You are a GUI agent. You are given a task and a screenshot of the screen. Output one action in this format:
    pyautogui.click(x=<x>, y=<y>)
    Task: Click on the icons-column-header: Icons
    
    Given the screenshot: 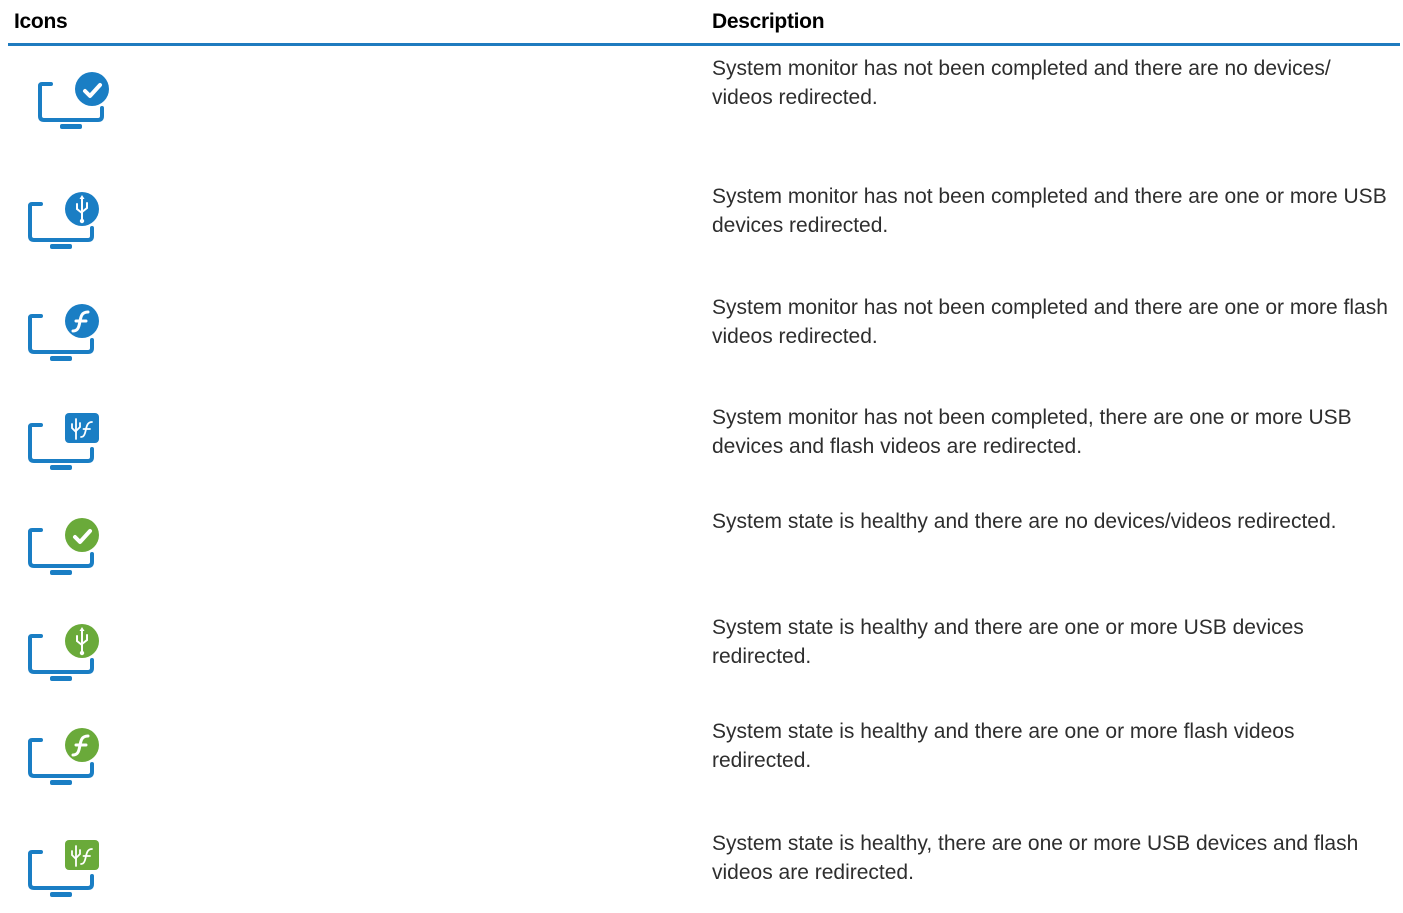 What is the action you would take?
    pyautogui.click(x=41, y=21)
    